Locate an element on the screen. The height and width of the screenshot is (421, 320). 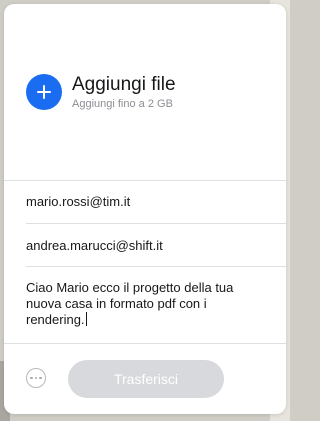
plus-icon is located at coordinates (44, 92).